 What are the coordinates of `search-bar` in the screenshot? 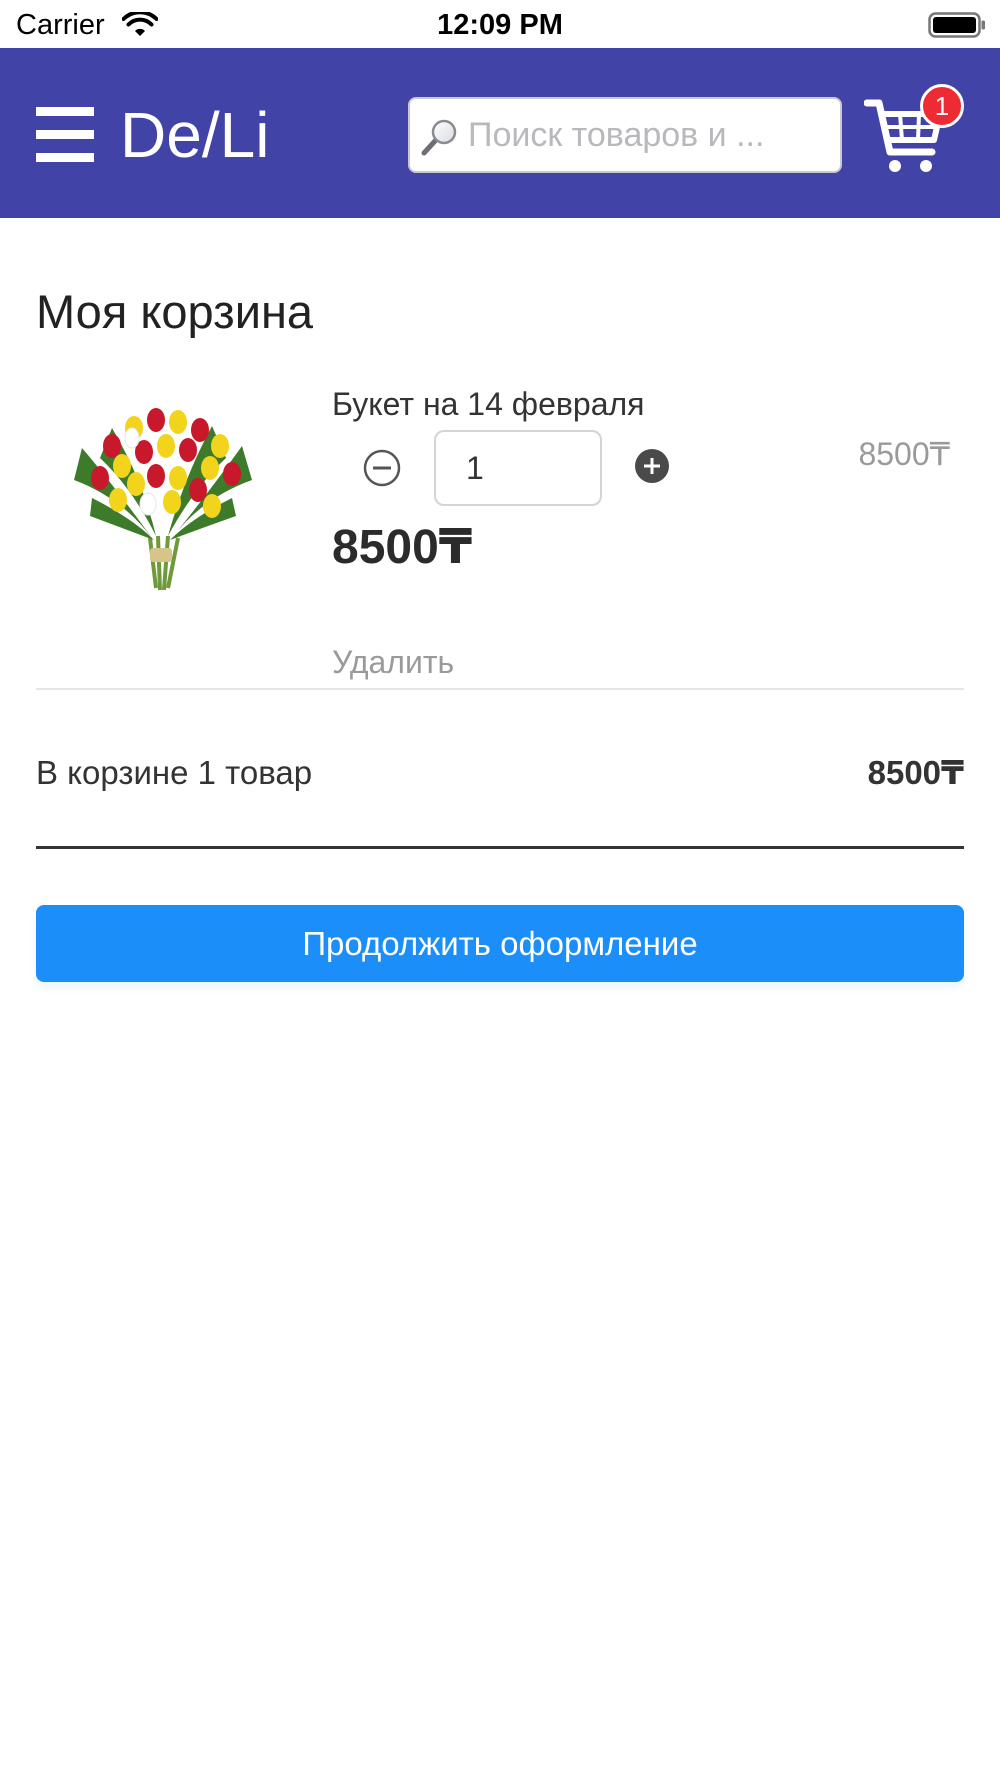 It's located at (625, 135).